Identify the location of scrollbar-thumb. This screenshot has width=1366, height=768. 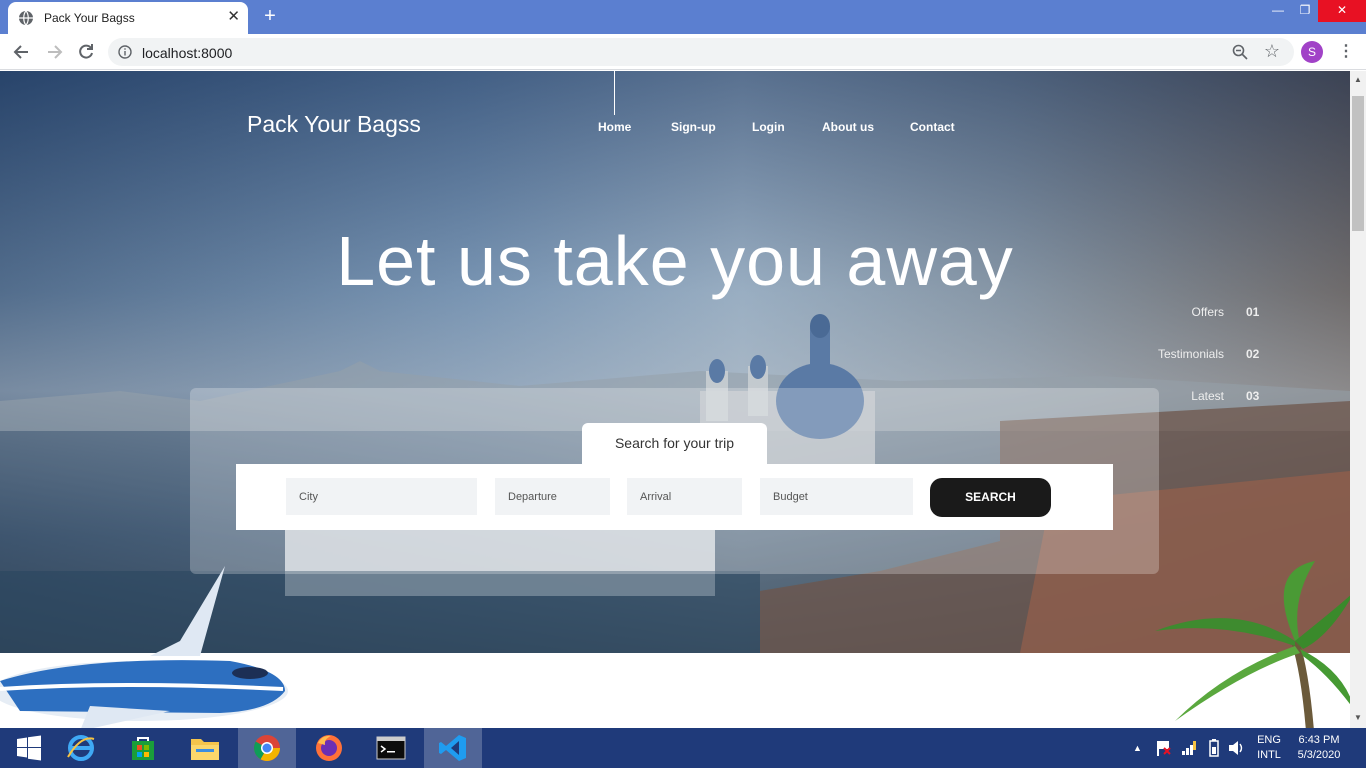
(1358, 163).